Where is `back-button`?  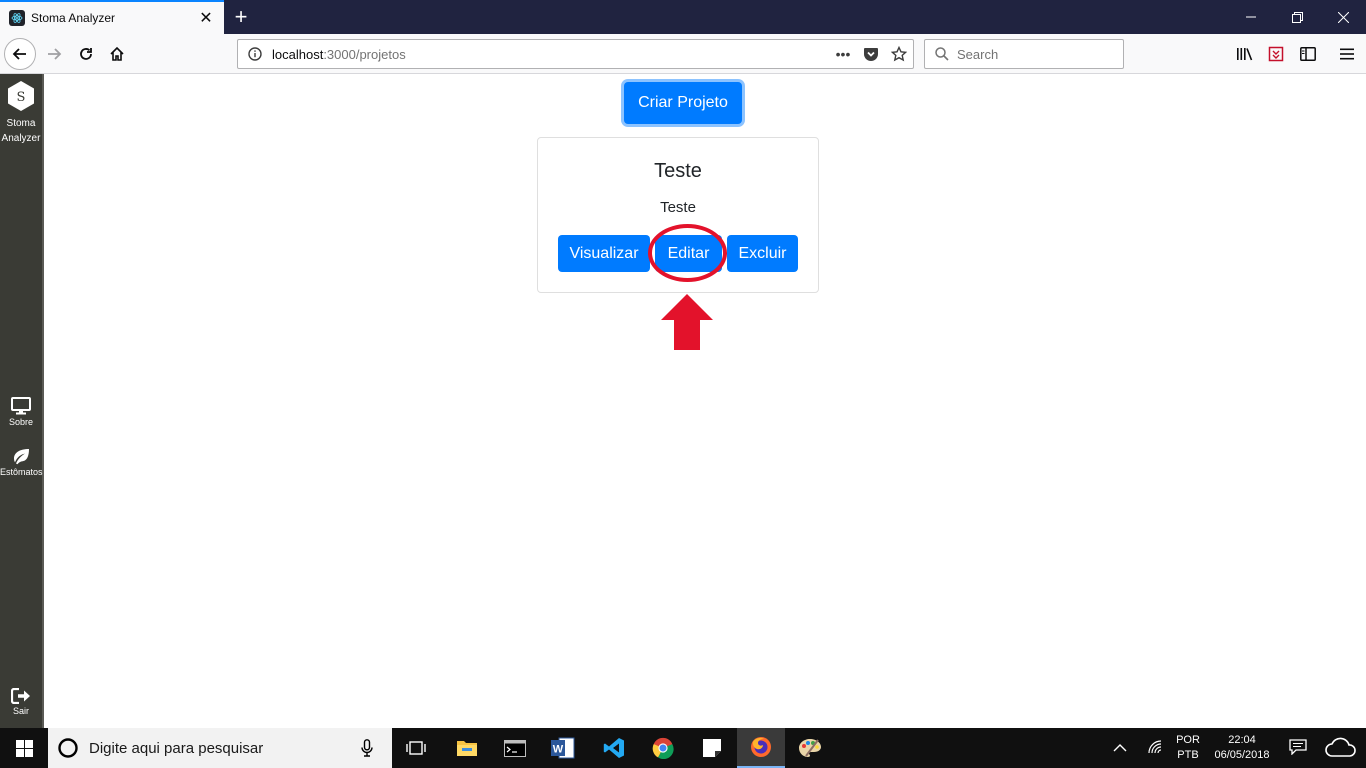 back-button is located at coordinates (20, 54).